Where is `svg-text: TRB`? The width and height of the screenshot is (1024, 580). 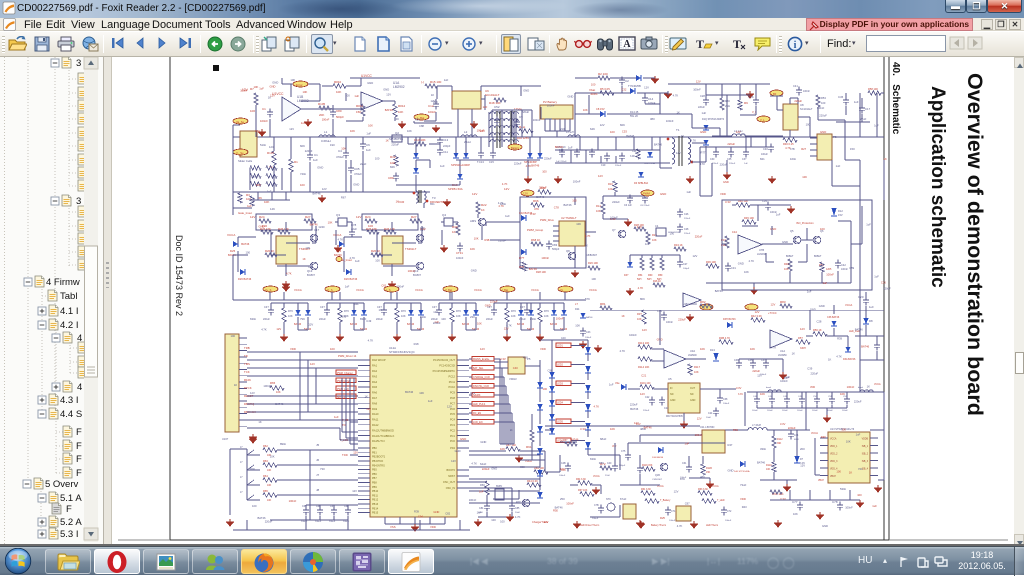
svg-text: TRB is located at coordinates (247, 348).